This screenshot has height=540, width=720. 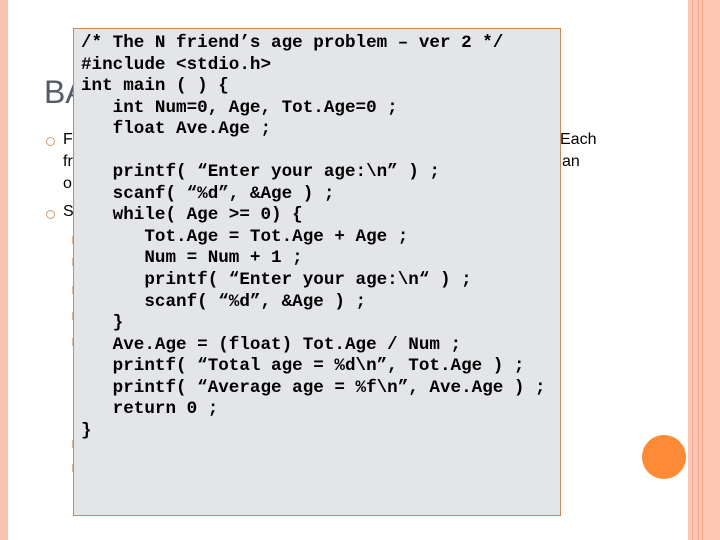 What do you see at coordinates (68, 161) in the screenshot?
I see `bullet-text: fr` at bounding box center [68, 161].